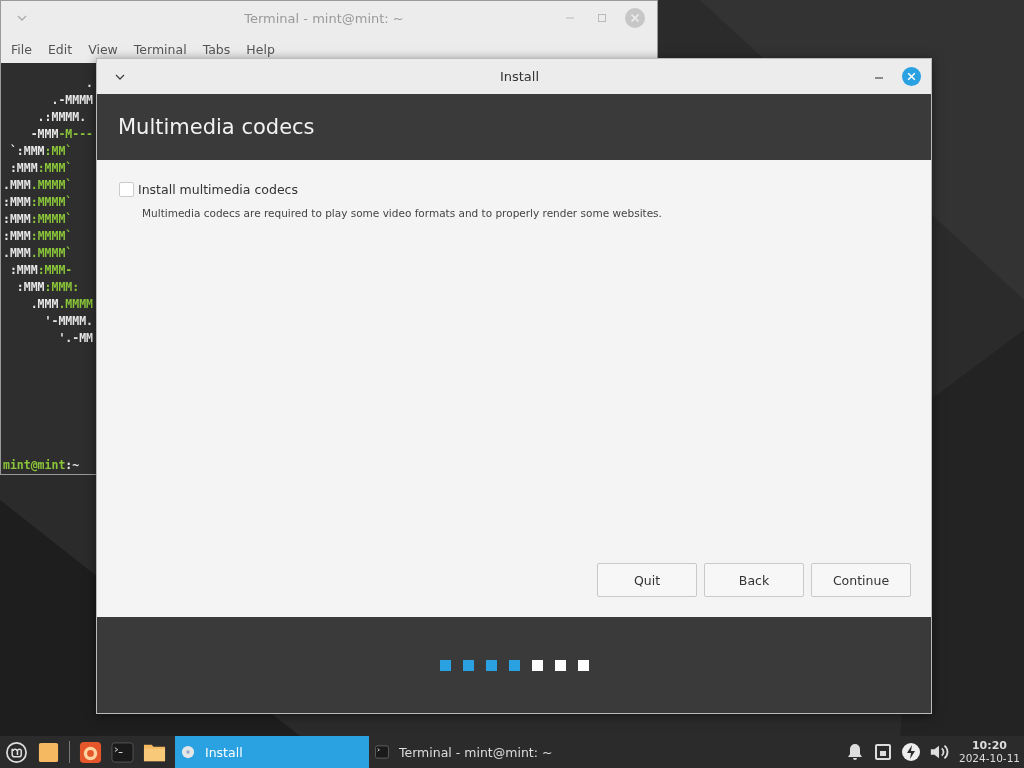  What do you see at coordinates (75, 304) in the screenshot?
I see `ascii-art-text: .MMMM` at bounding box center [75, 304].